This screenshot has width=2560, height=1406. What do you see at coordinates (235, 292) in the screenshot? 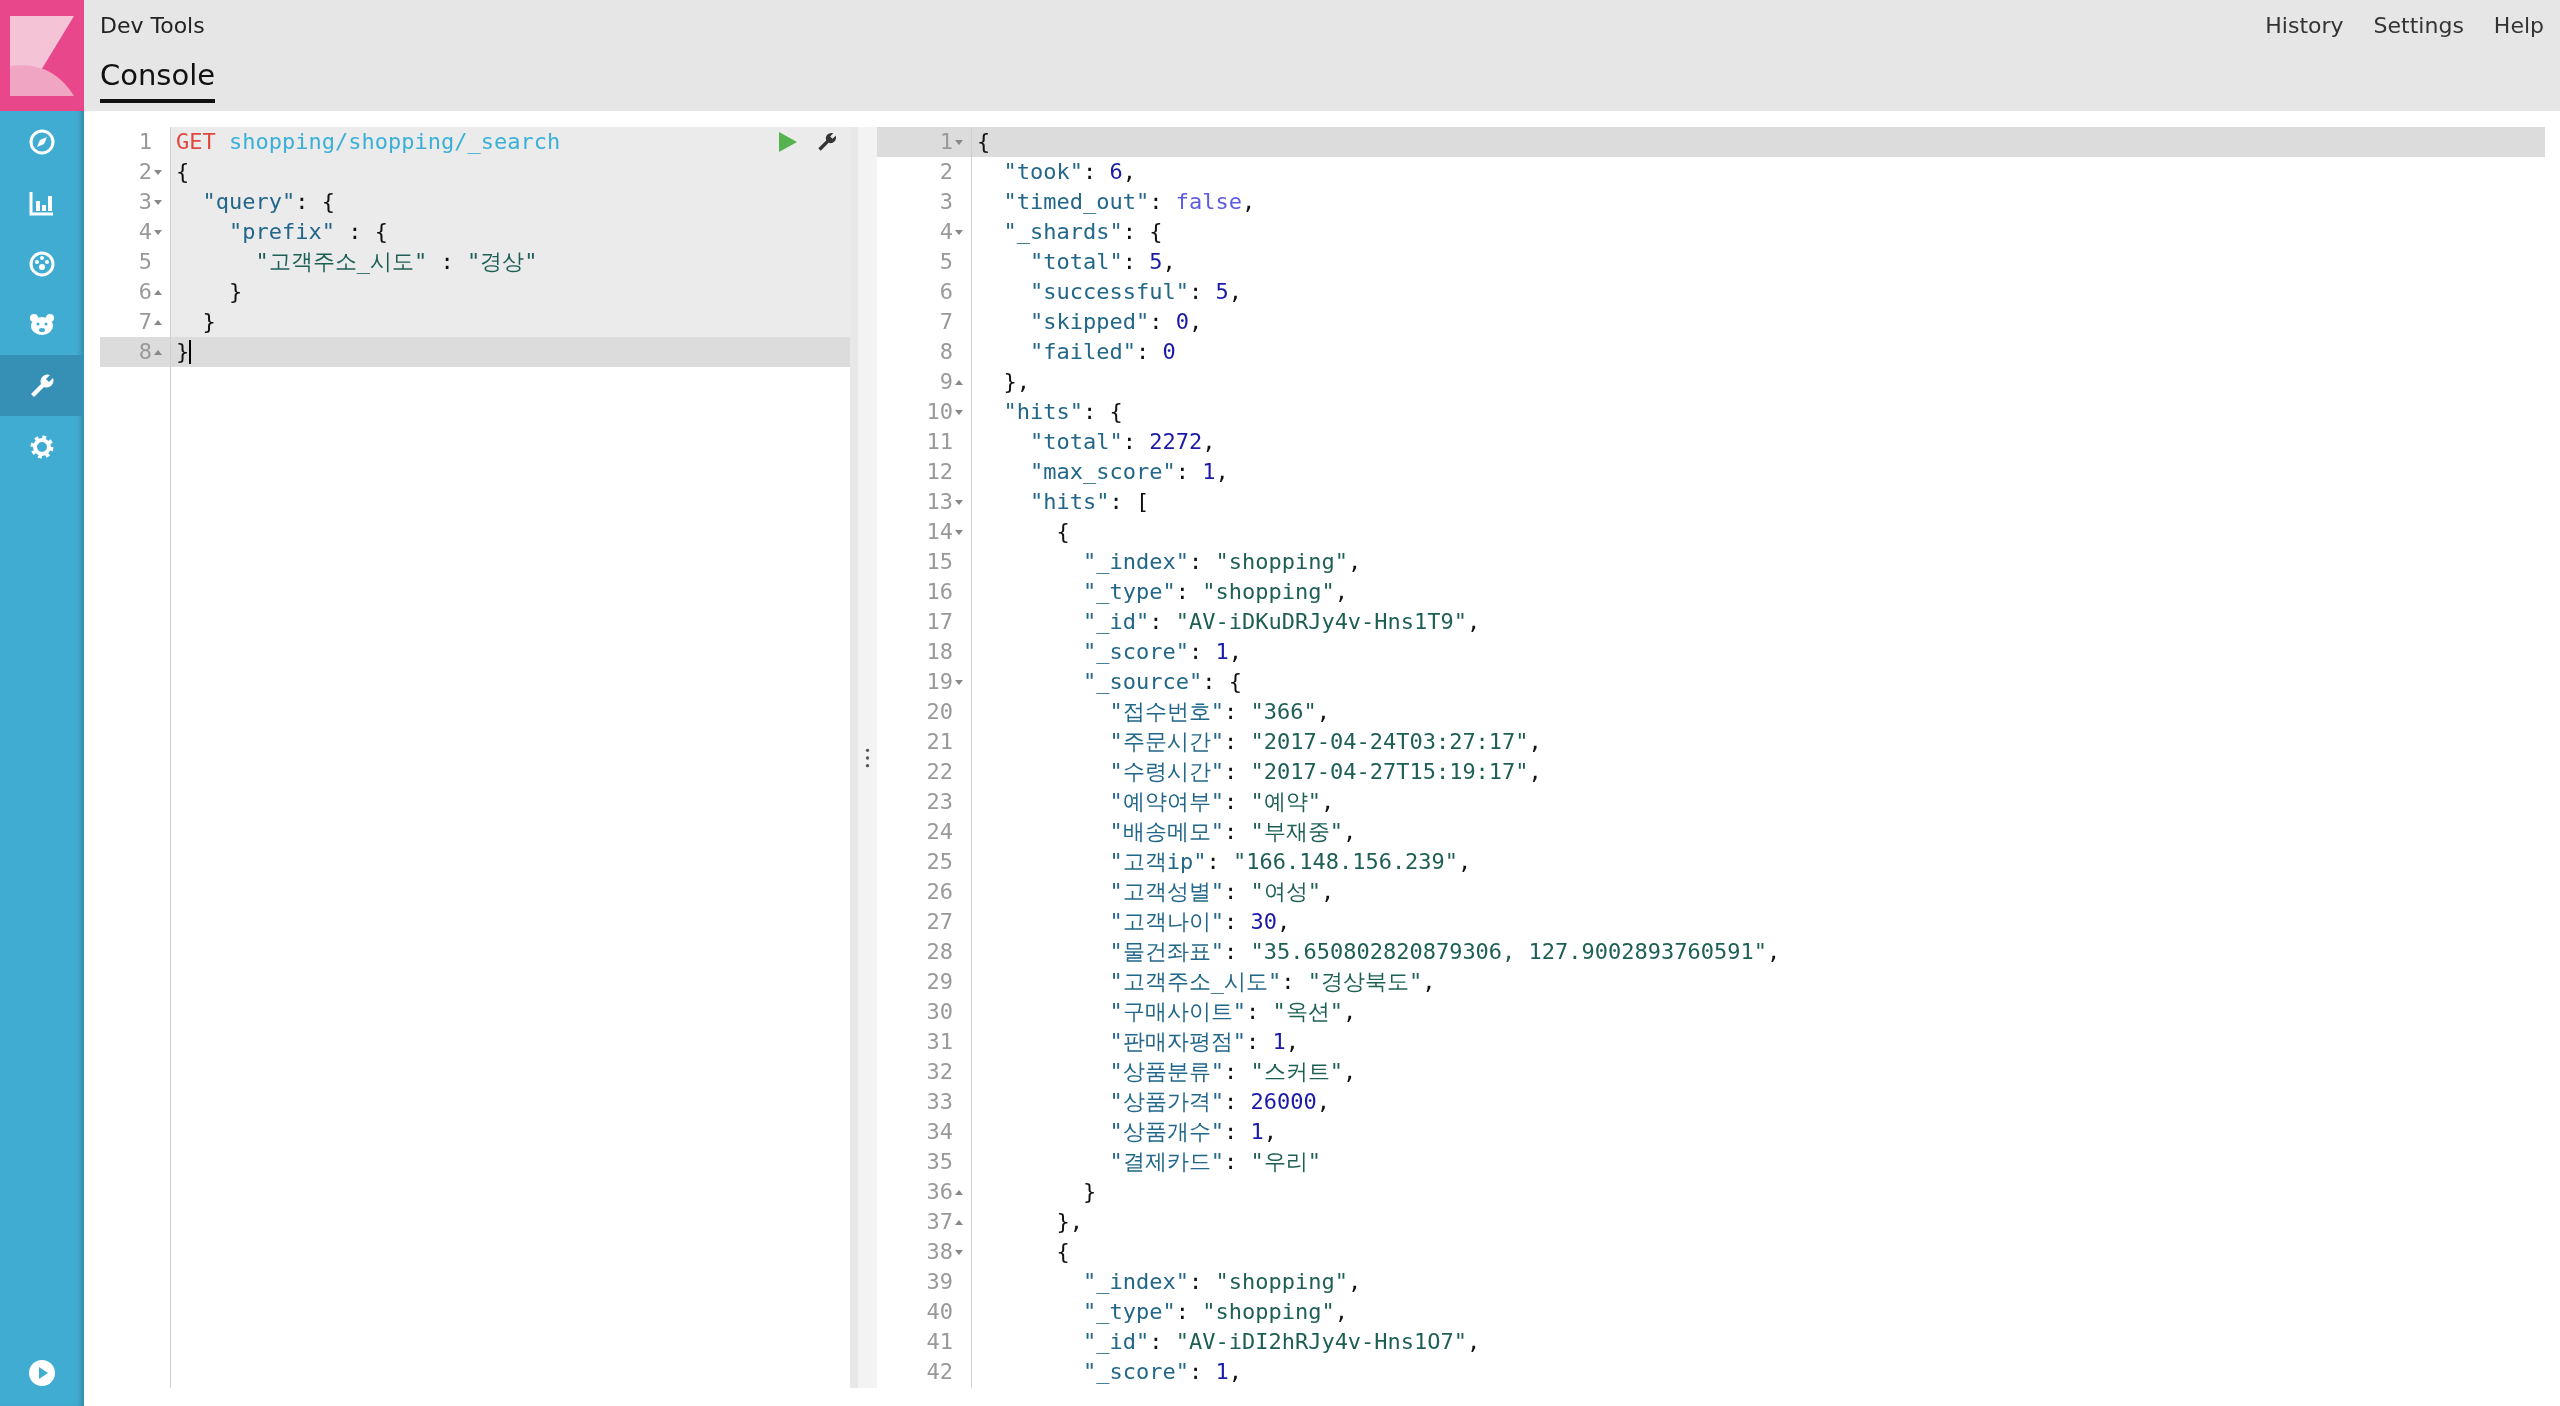
I see `code-line: }` at bounding box center [235, 292].